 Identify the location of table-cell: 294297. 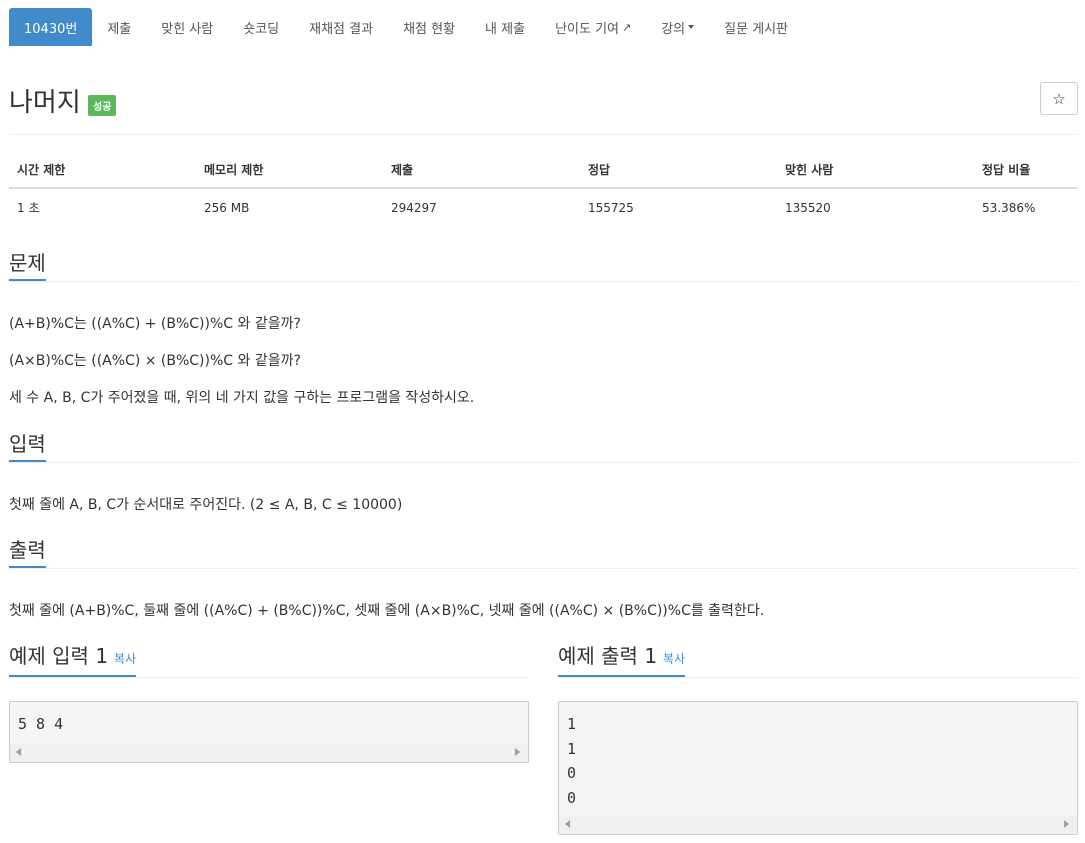
(414, 207).